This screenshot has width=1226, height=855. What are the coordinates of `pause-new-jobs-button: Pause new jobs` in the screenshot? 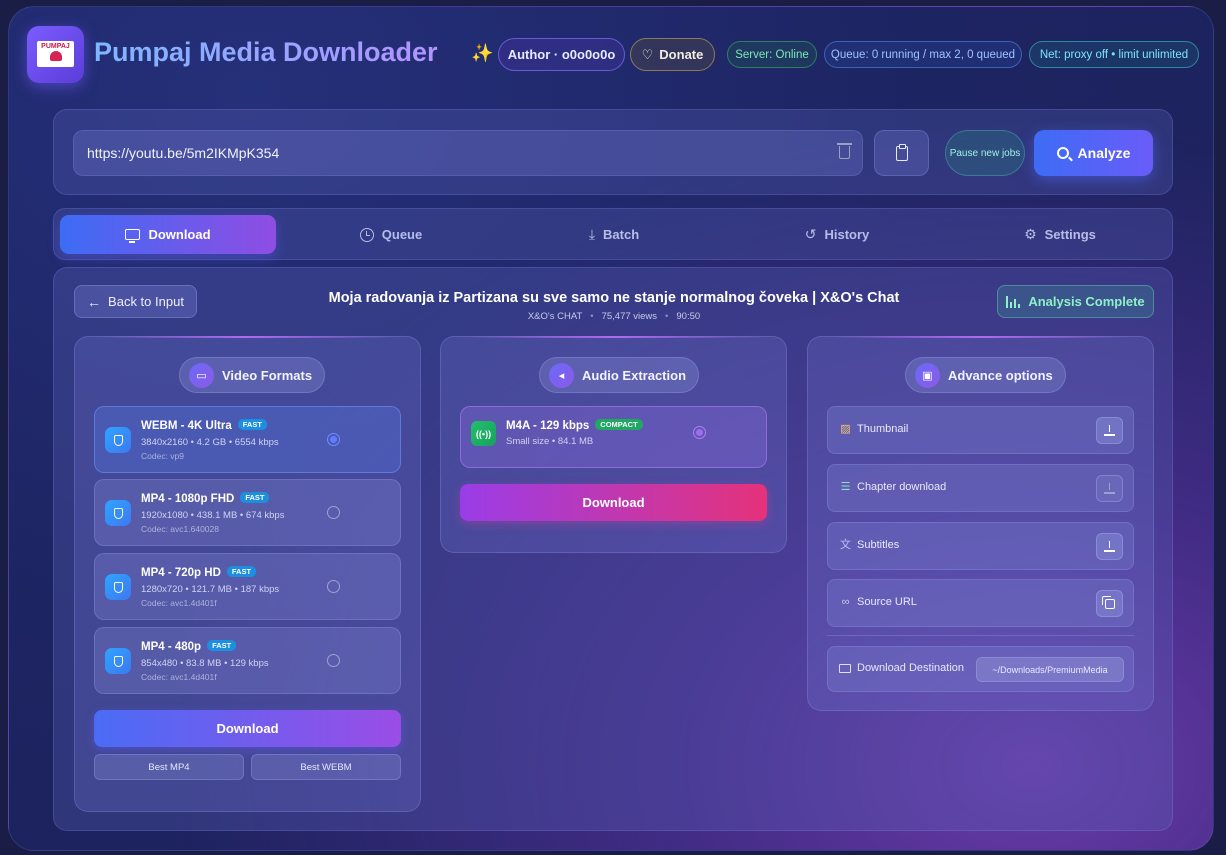 It's located at (985, 153).